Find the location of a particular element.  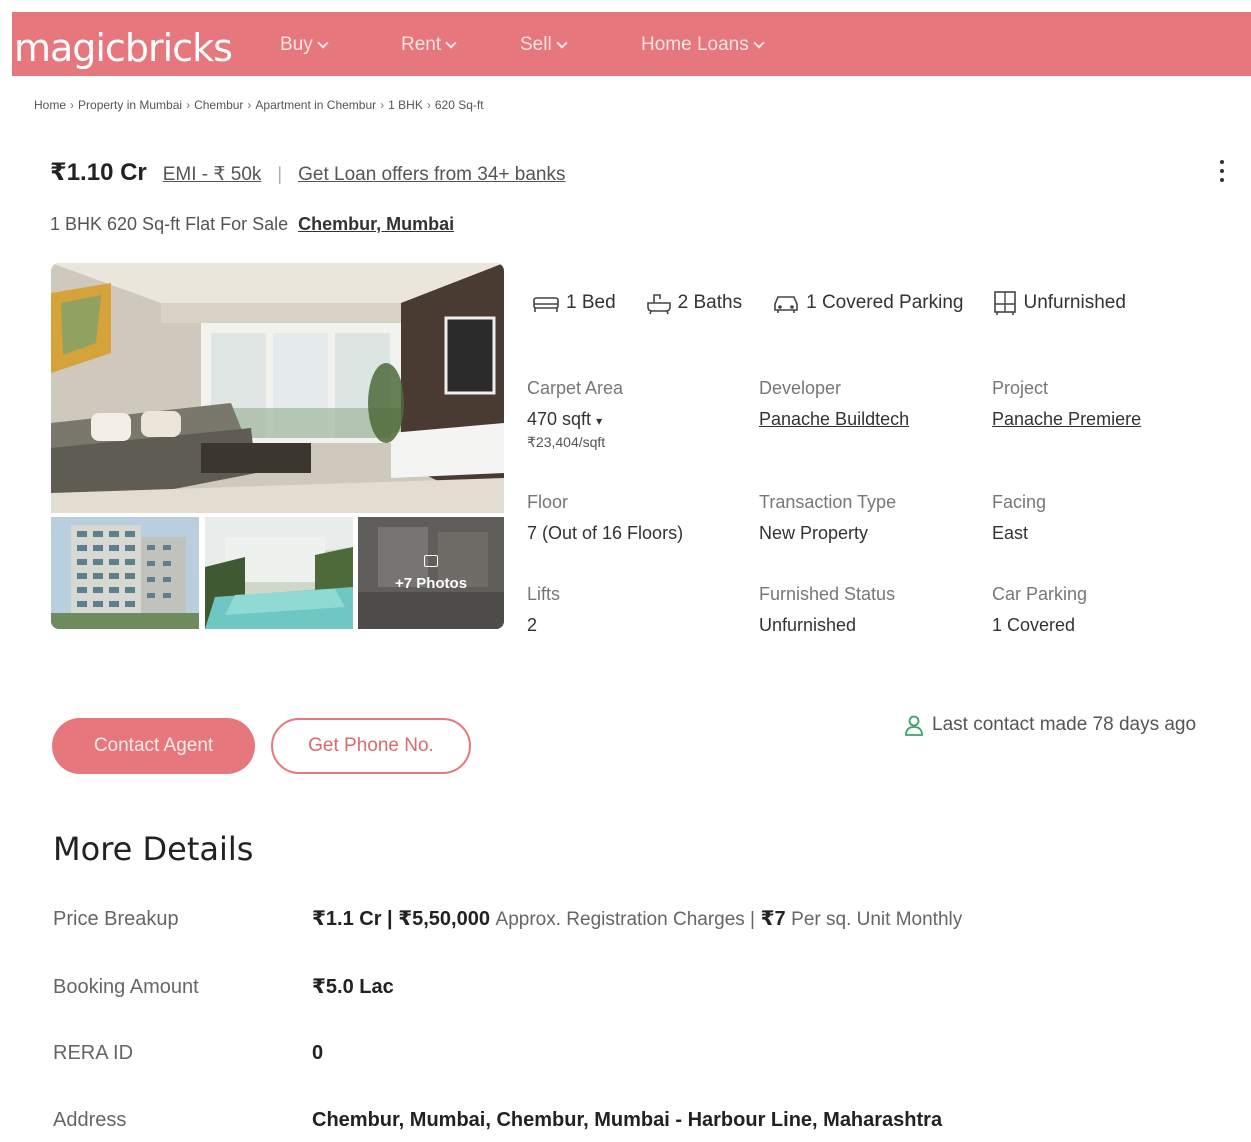

spec-floor: Floor 7 (Out of 16 Floors) is located at coordinates (642, 518).